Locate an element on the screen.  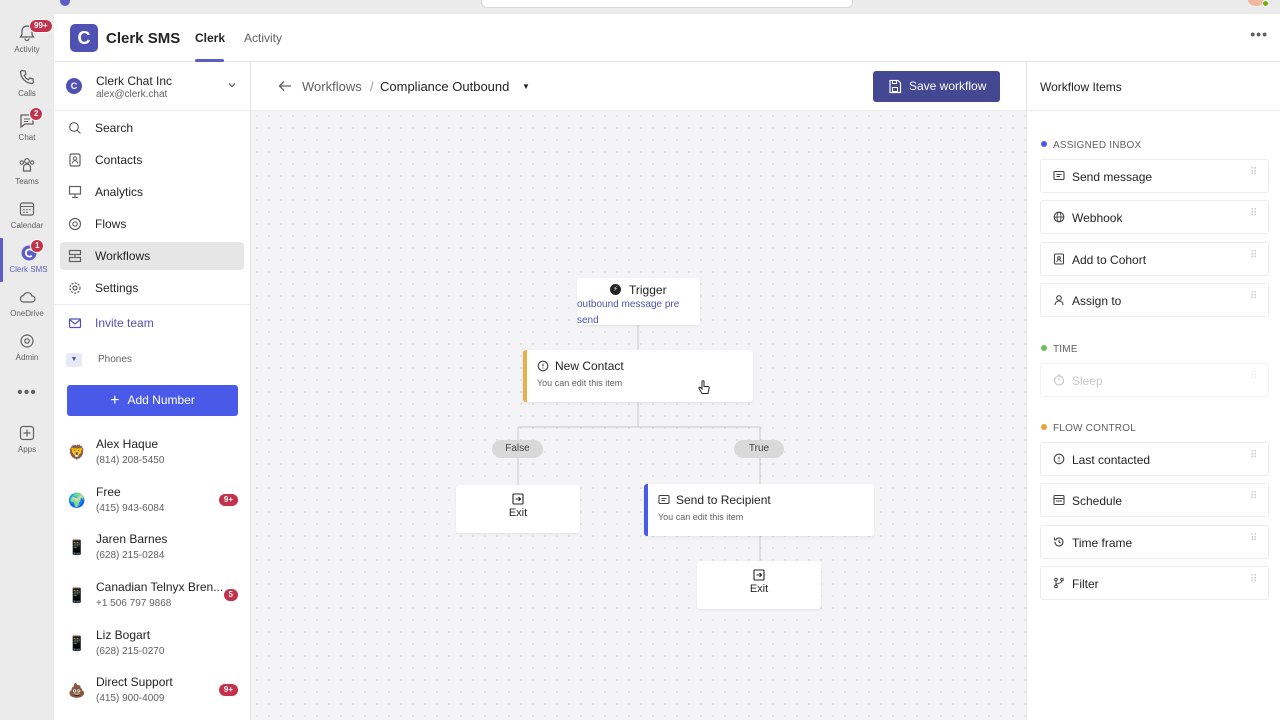
nav-item-search: Search is located at coordinates (152, 128).